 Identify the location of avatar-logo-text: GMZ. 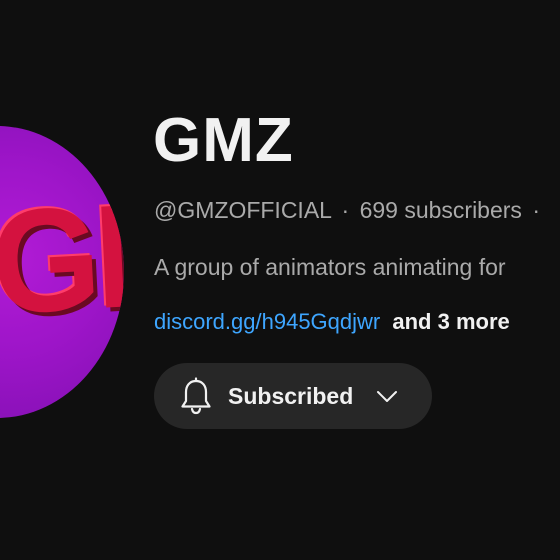
(62, 255).